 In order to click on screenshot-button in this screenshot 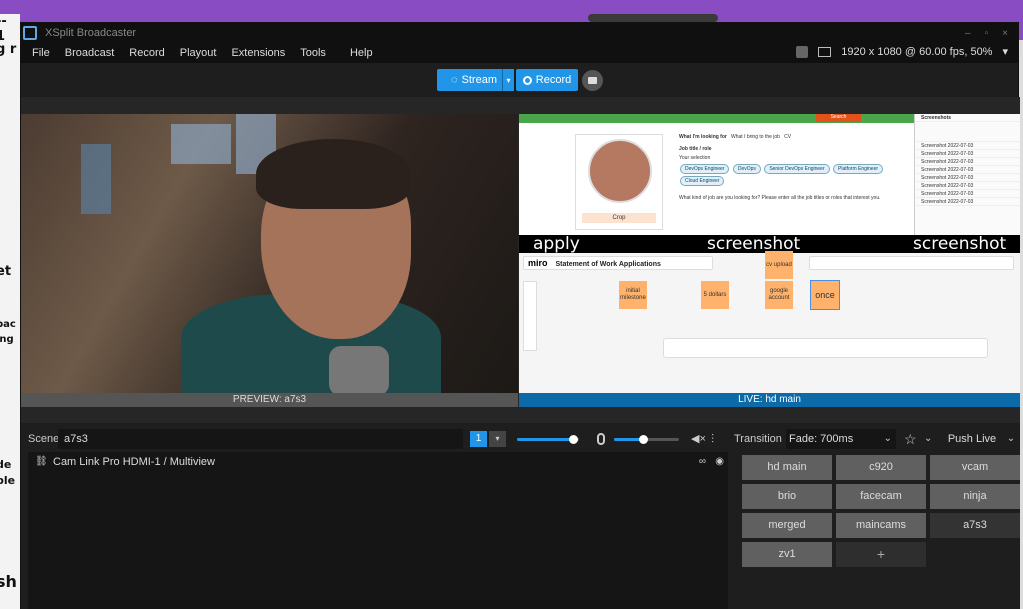, I will do `click(592, 80)`.